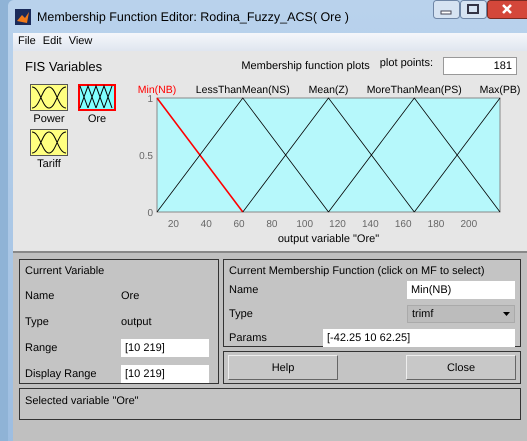 This screenshot has width=527, height=441. I want to click on field-label: plot points:, so click(406, 63).